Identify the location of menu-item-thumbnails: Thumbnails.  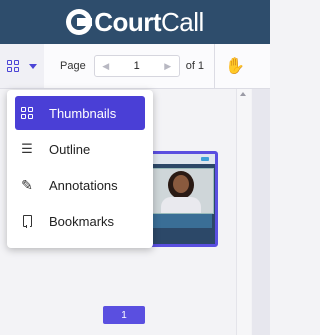
(80, 113).